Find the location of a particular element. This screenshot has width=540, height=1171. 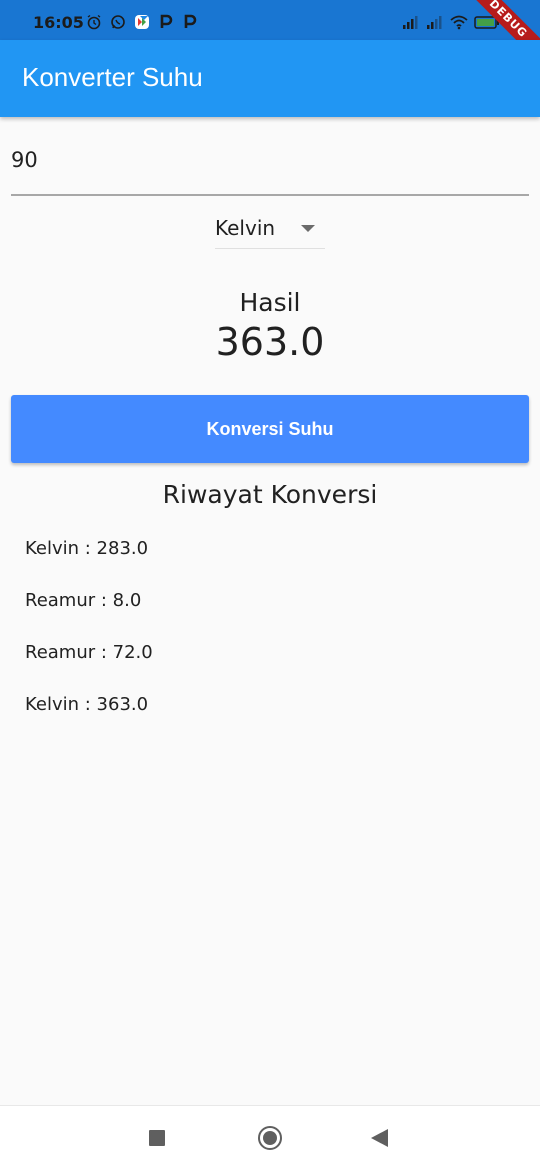

back-button is located at coordinates (379, 1138).